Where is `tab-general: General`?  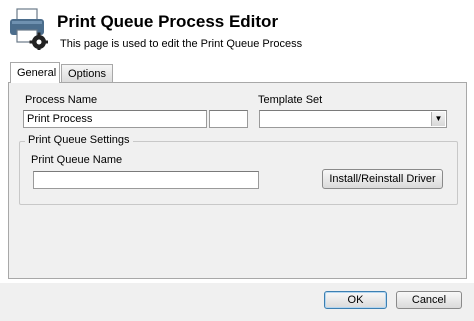
tab-general: General is located at coordinates (35, 72).